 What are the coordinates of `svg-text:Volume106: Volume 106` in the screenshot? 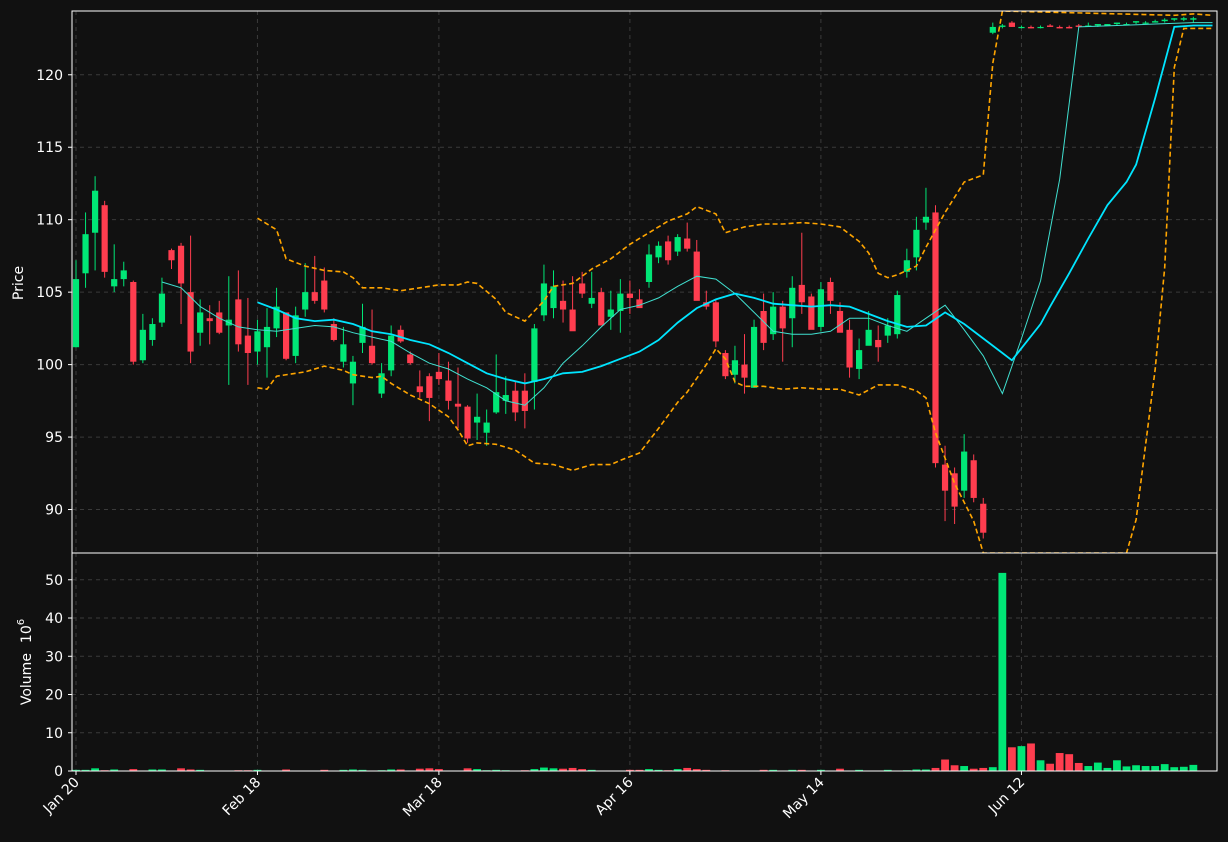 It's located at (25, 662).